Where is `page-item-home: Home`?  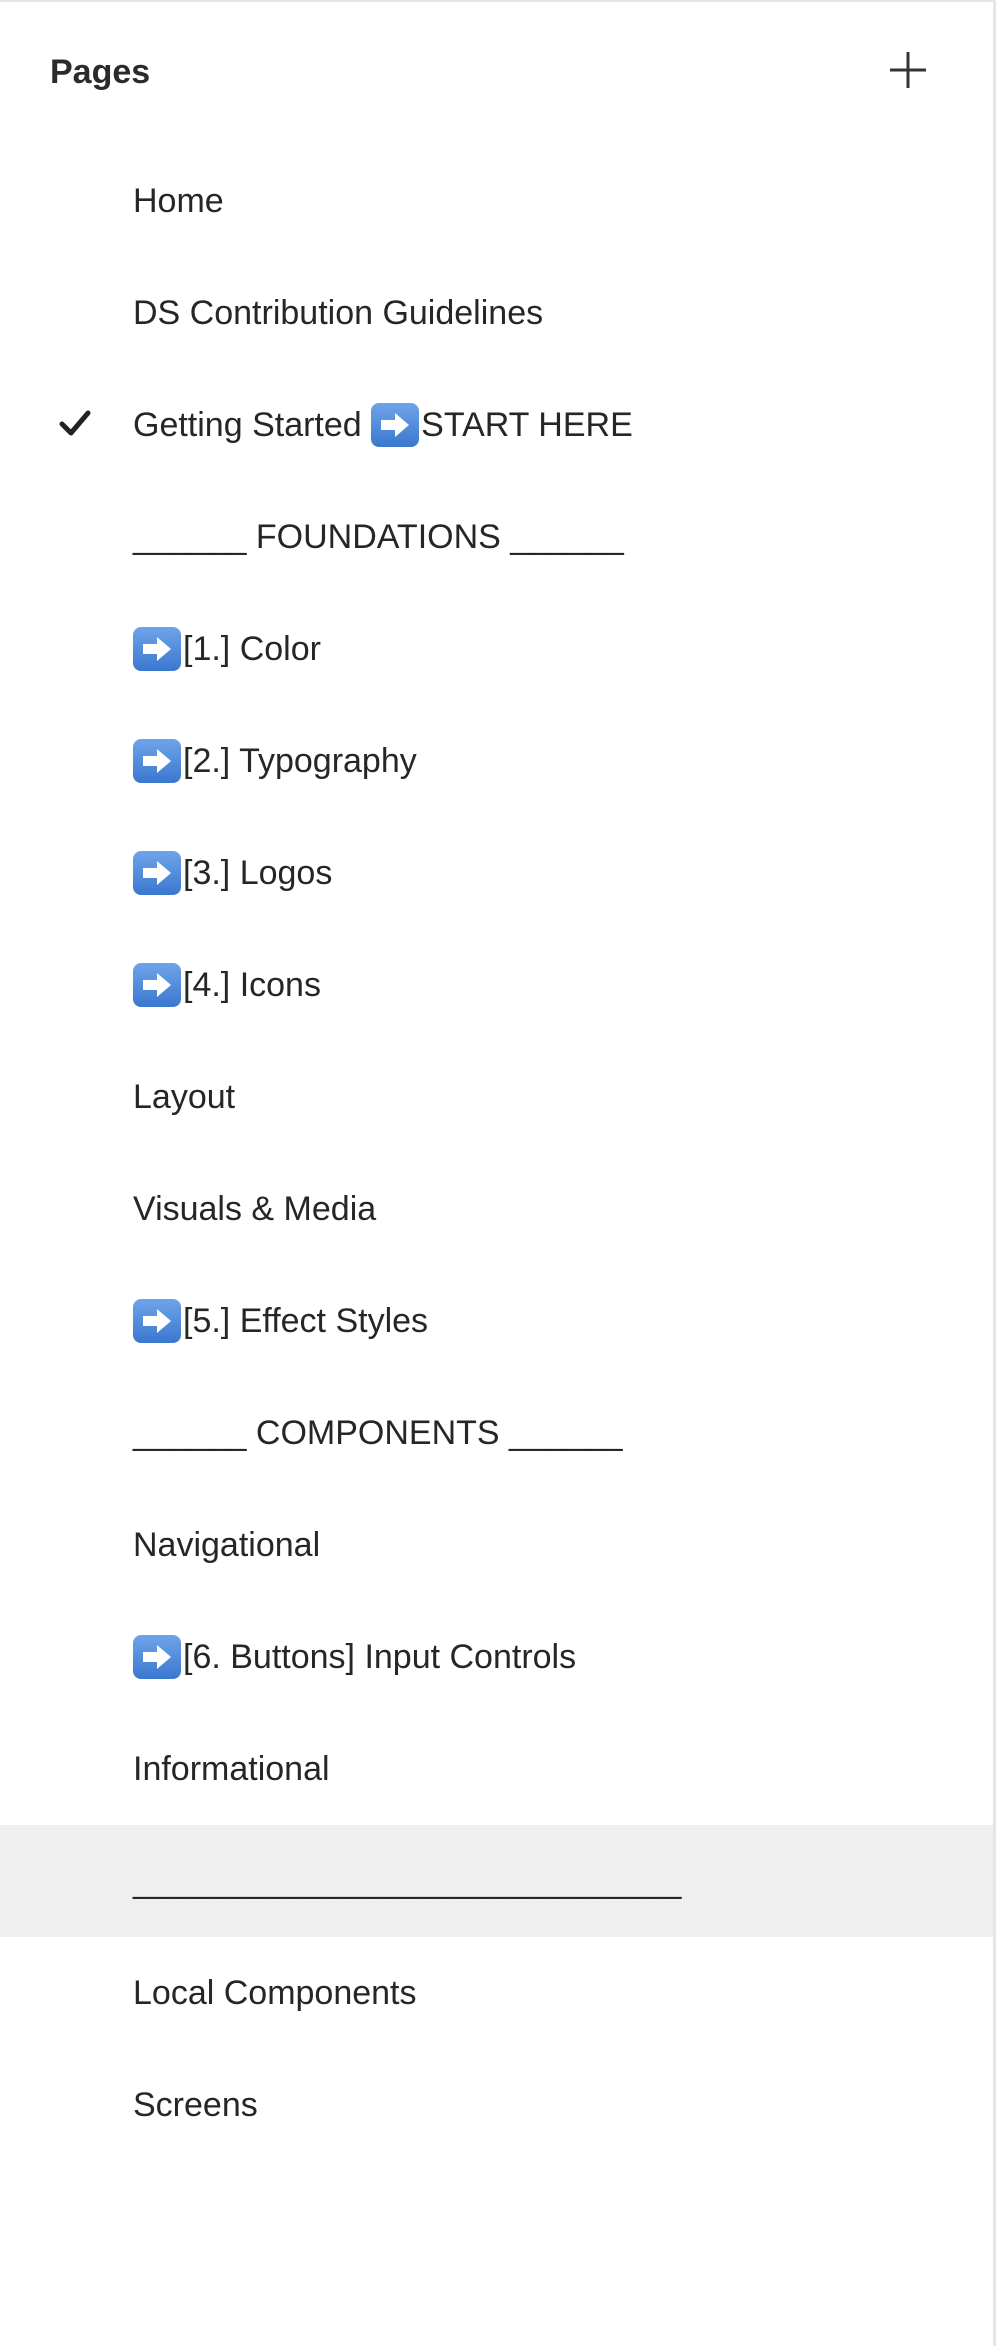 page-item-home: Home is located at coordinates (496, 201).